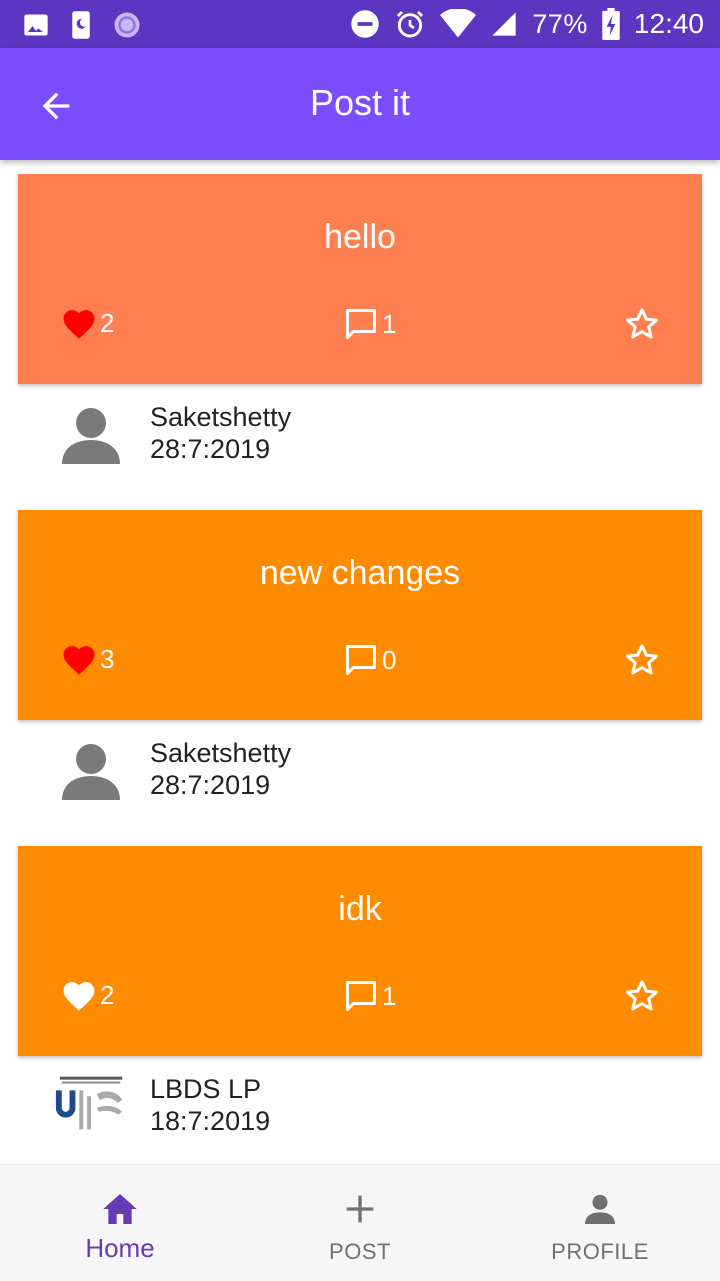  Describe the element at coordinates (600, 1251) in the screenshot. I see `nav-profile-label: PROFILE` at that location.